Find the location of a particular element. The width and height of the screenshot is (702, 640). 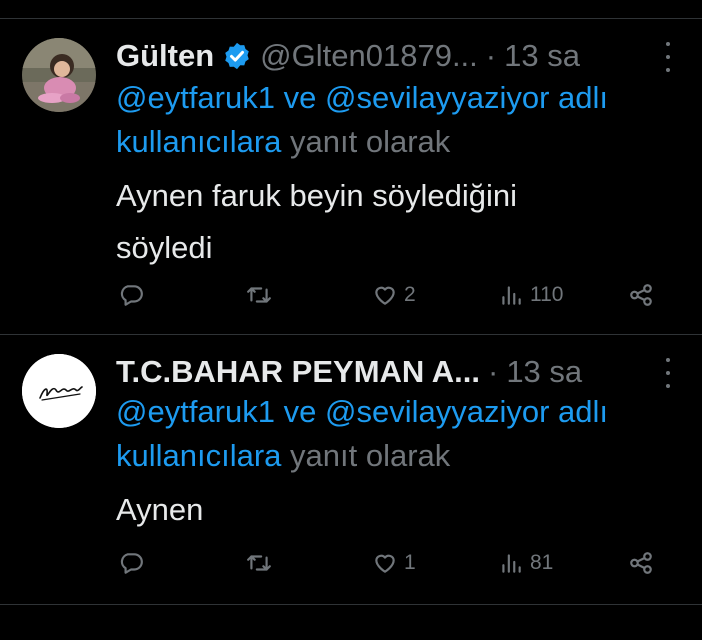

tweet-text-line: Aynen is located at coordinates (160, 509).